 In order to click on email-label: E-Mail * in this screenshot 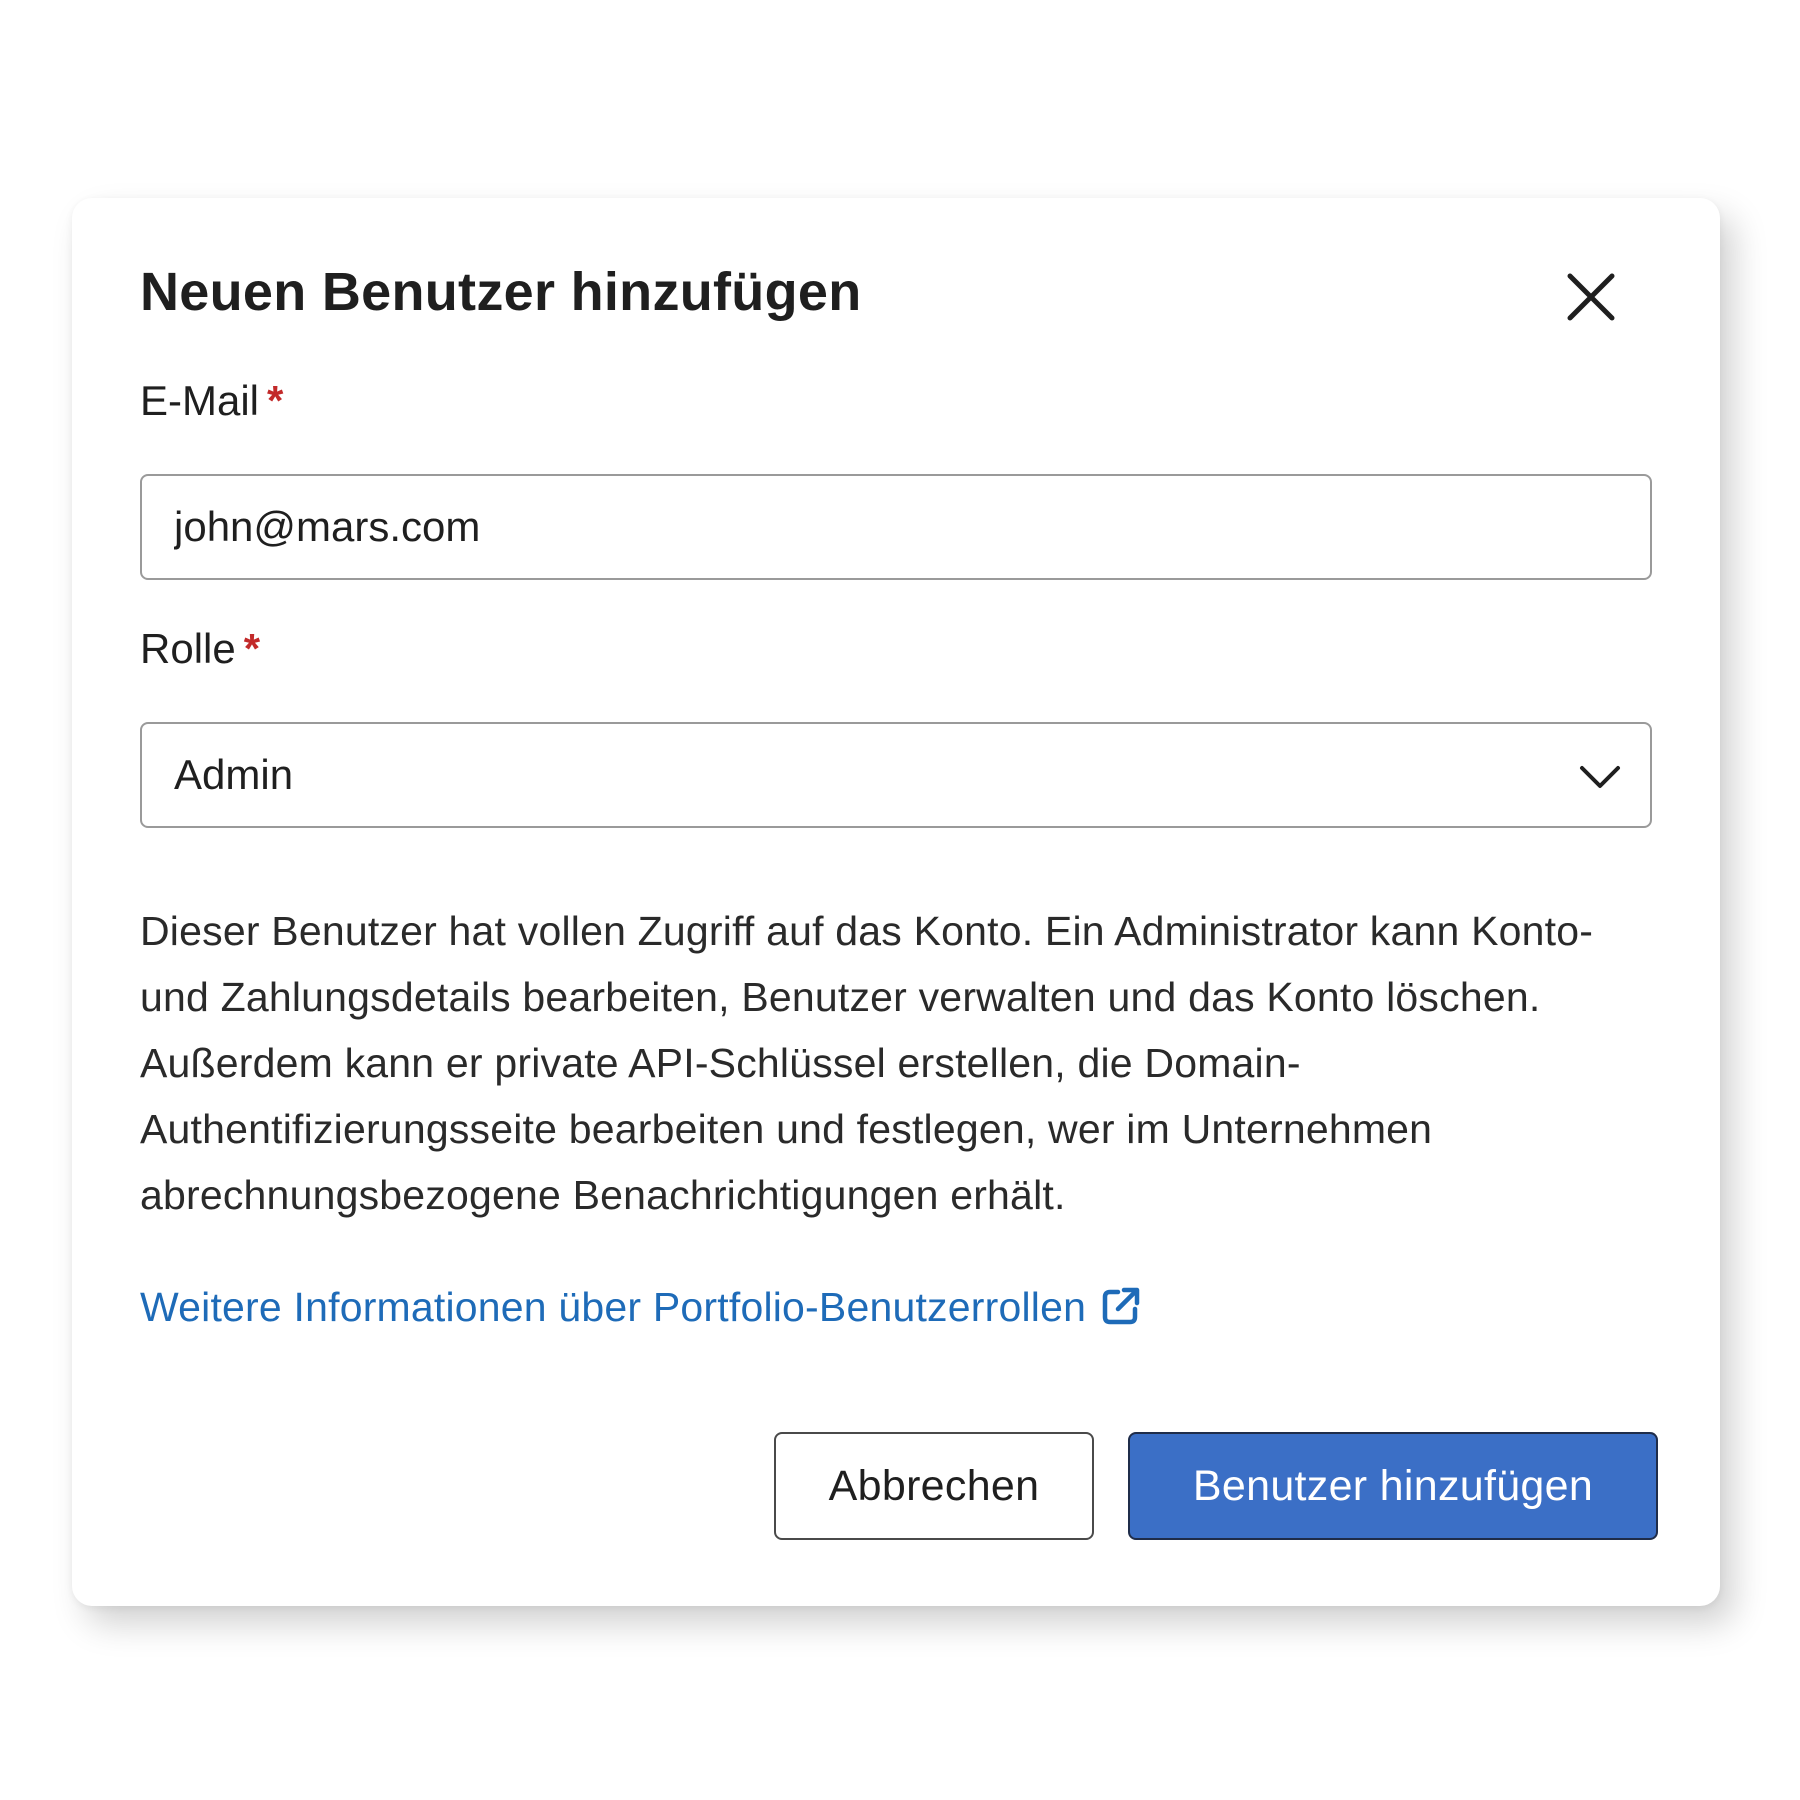, I will do `click(211, 401)`.